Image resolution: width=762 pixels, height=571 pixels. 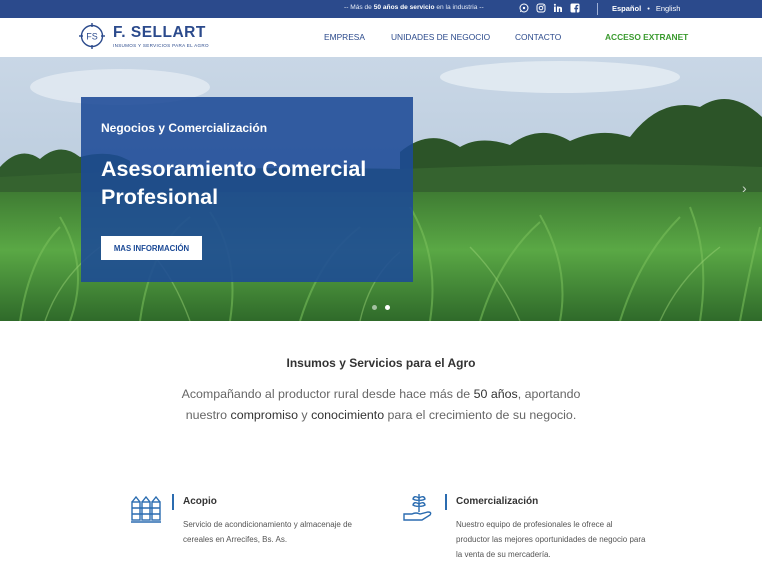 I want to click on logo-subtitle: INSUMOS Y SERVICIOS PARA EL AGRO, so click(x=161, y=45).